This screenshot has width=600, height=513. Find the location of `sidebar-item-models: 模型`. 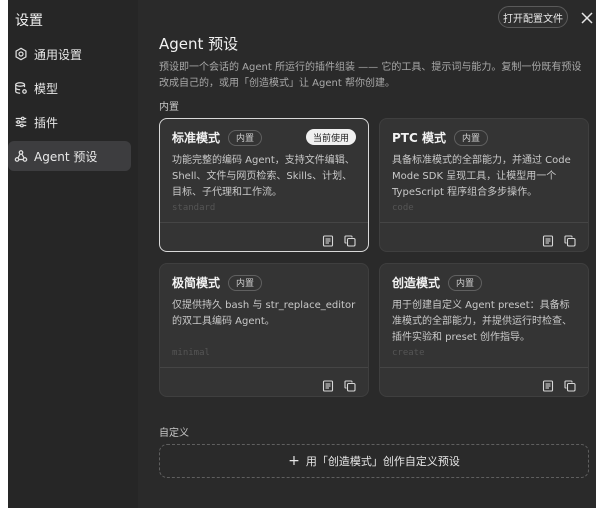

sidebar-item-models: 模型 is located at coordinates (69, 88).